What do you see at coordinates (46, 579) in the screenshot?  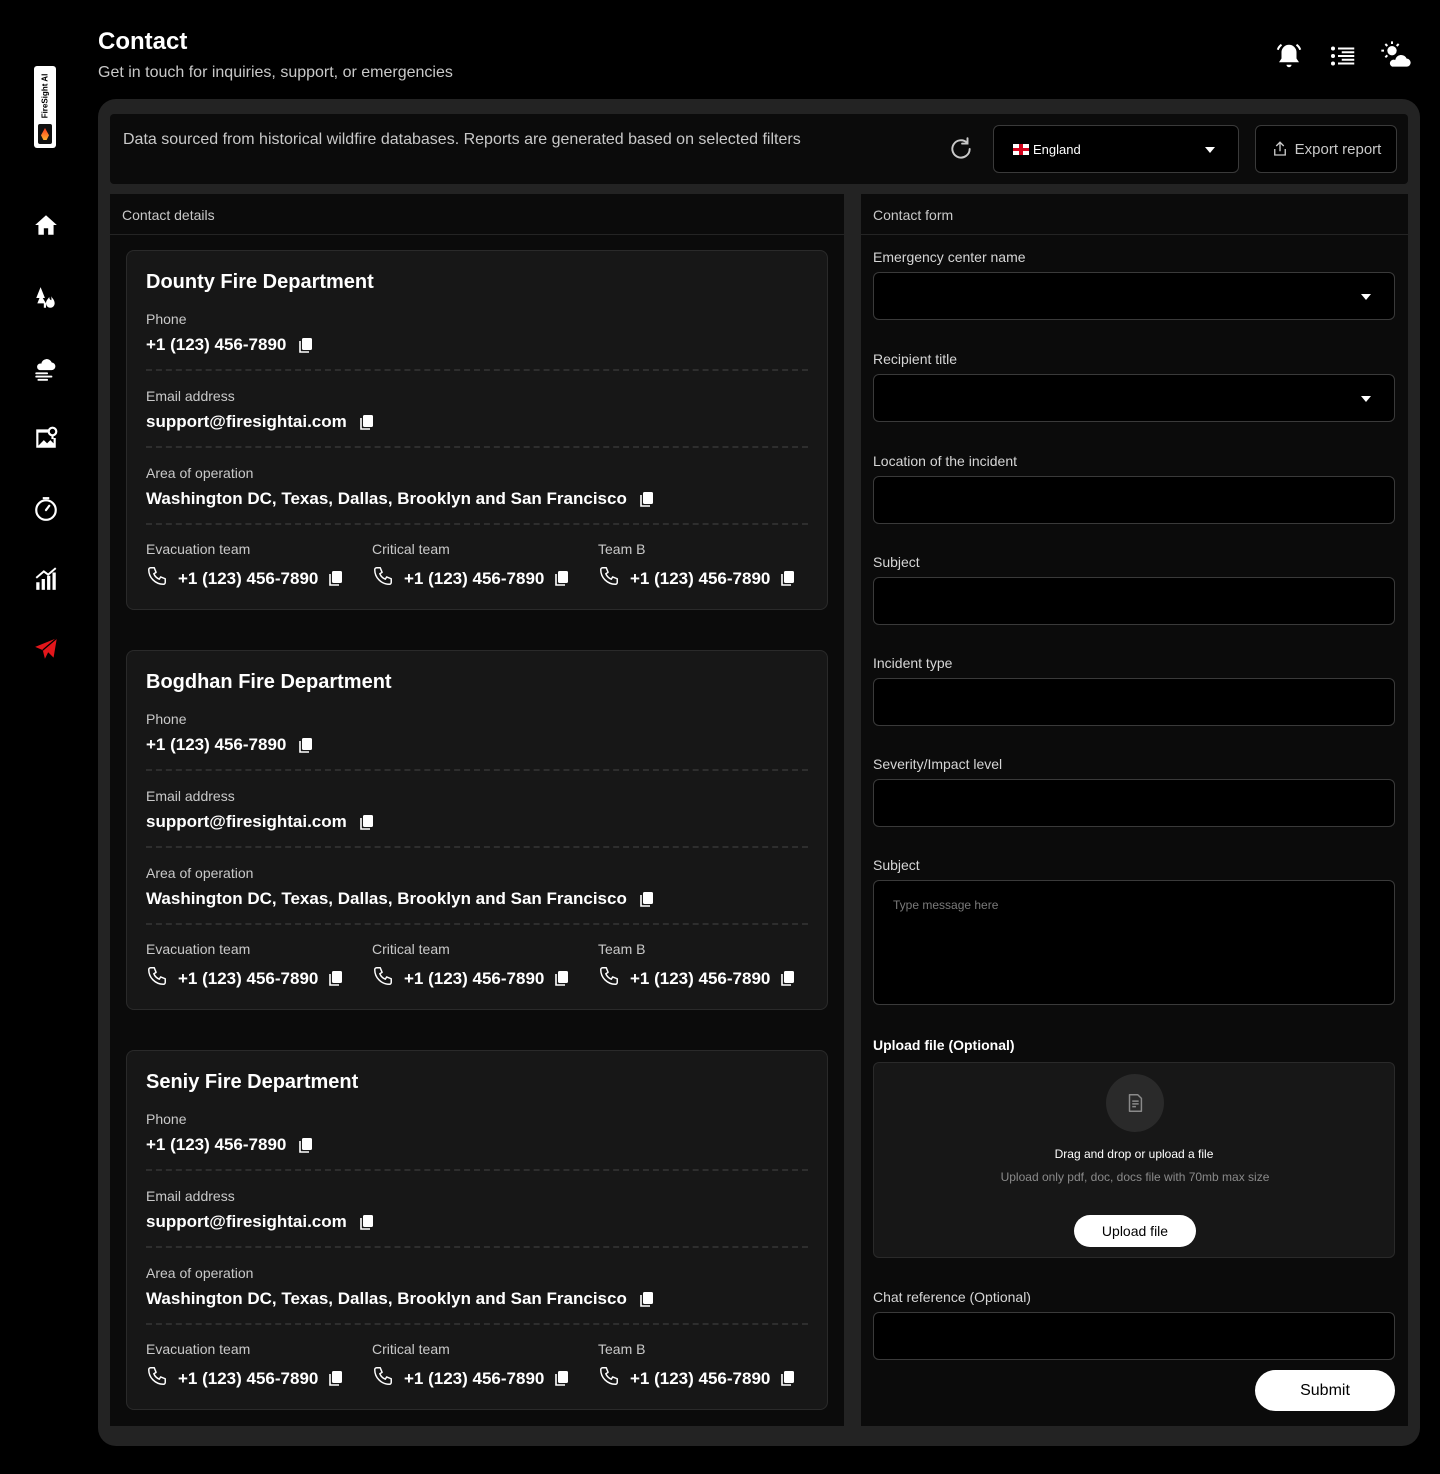 I see `analytics-icon` at bounding box center [46, 579].